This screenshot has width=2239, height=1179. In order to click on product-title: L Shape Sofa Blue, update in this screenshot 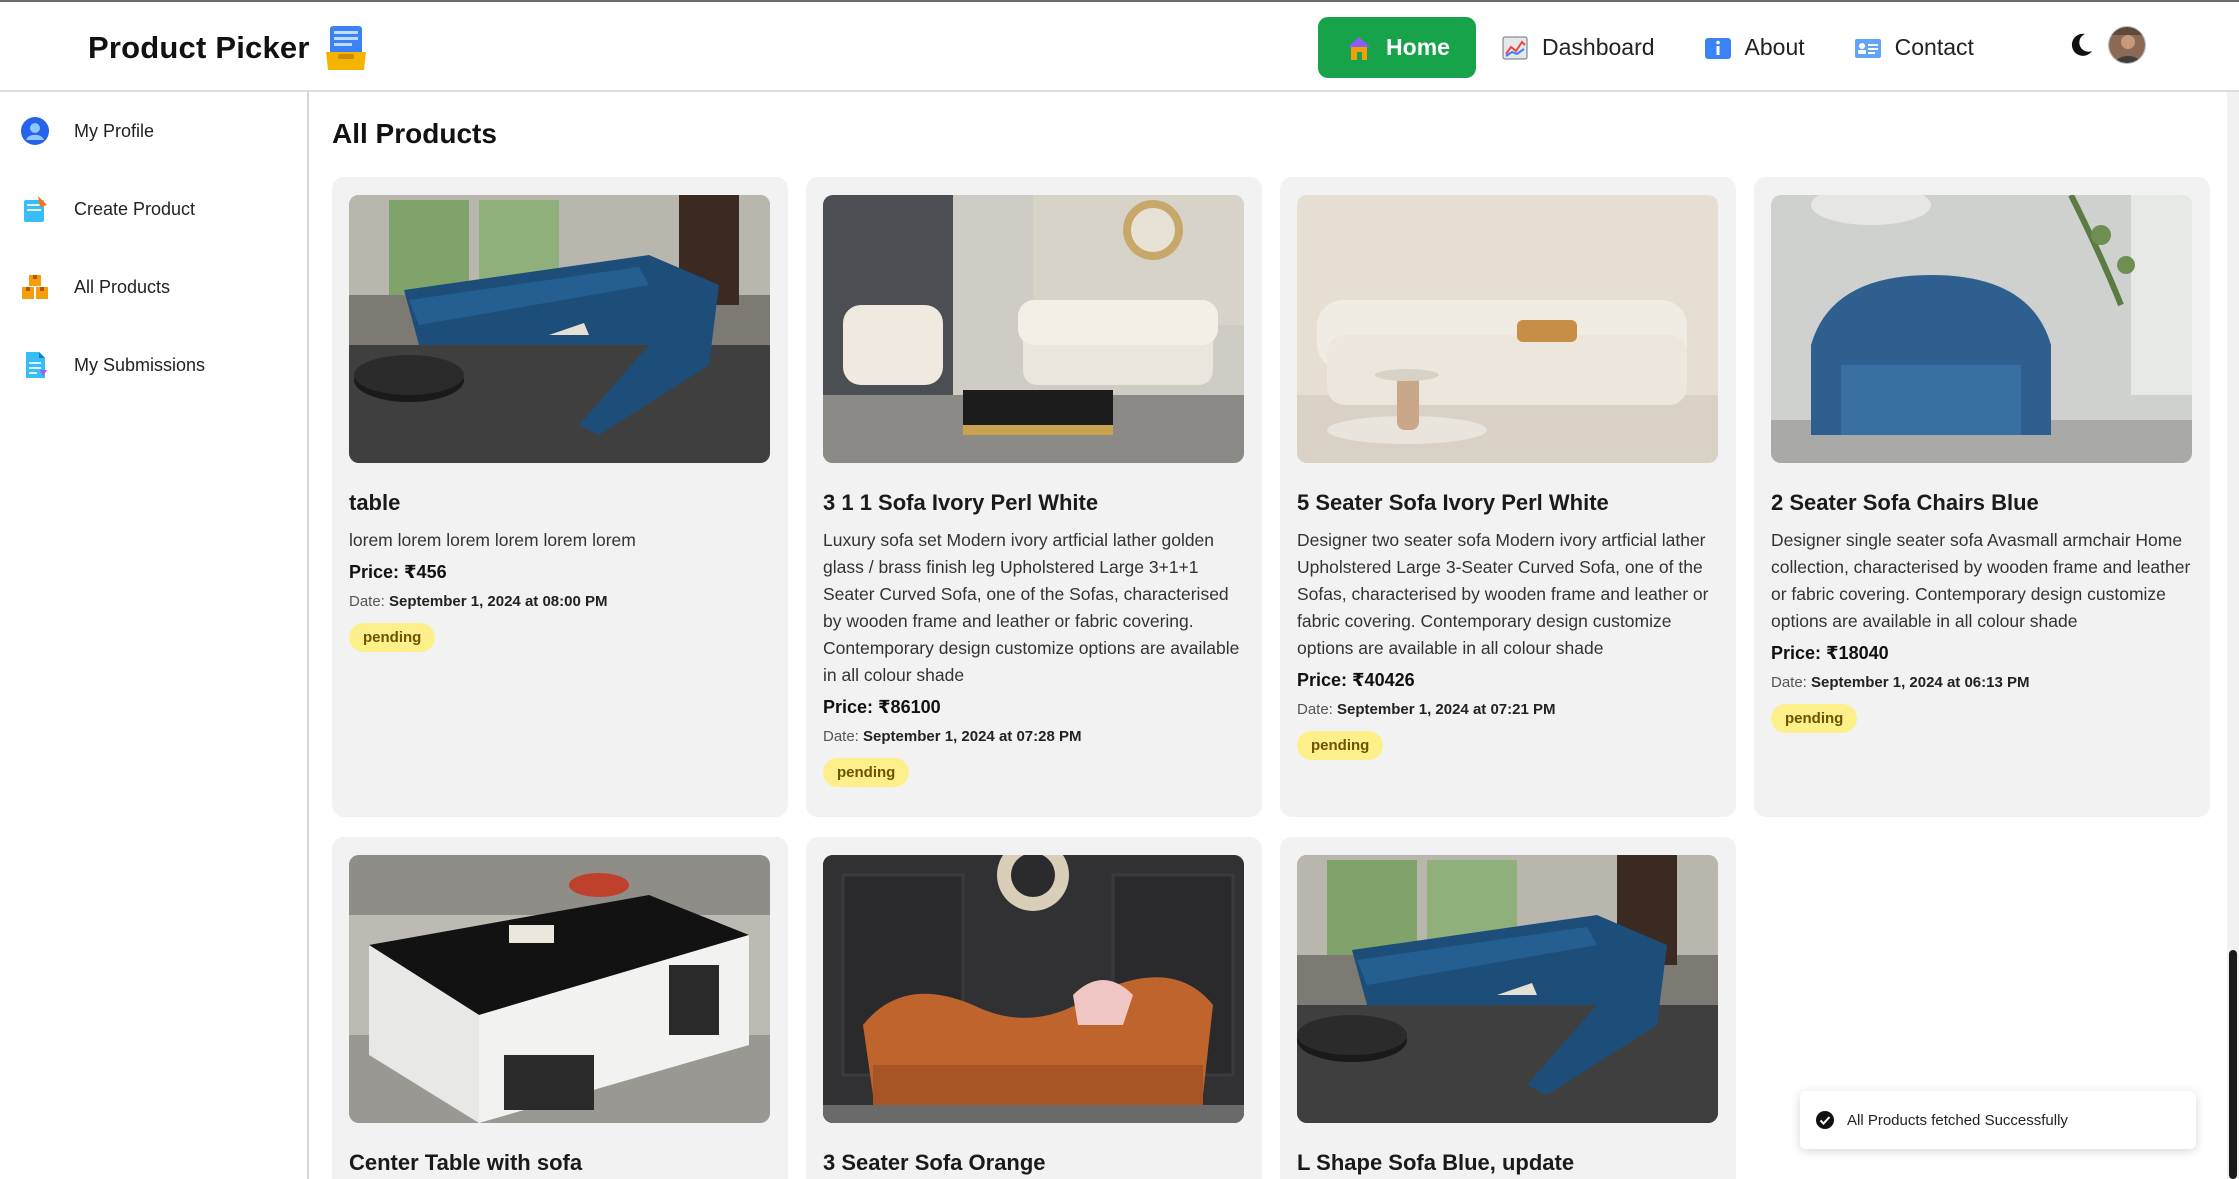, I will do `click(1436, 1162)`.